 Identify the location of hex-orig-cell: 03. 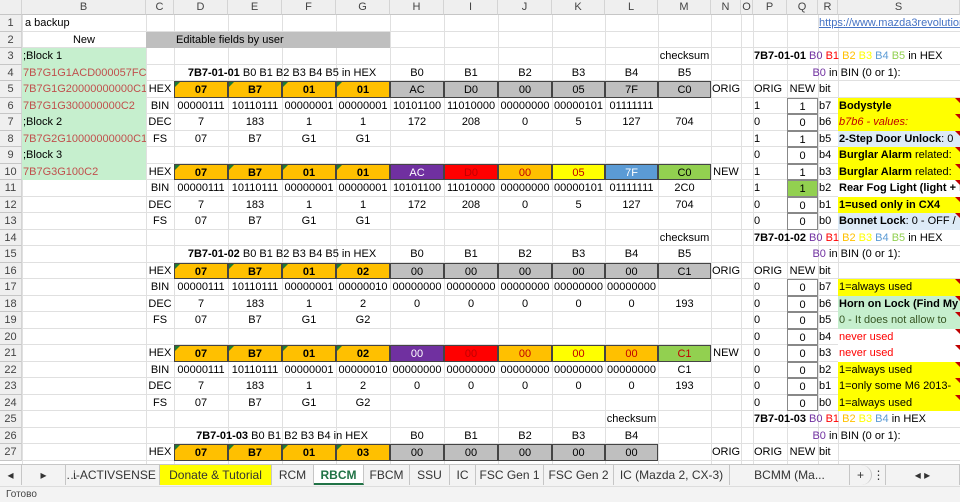
(363, 452).